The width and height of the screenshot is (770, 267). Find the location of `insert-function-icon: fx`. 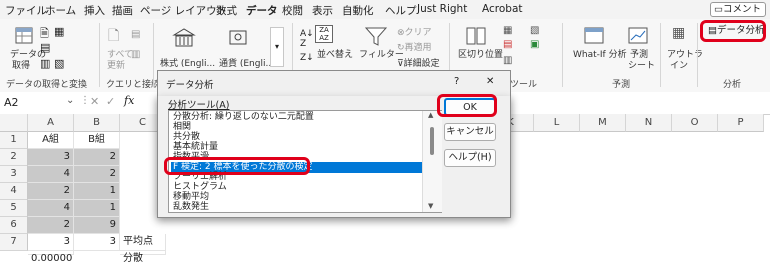

insert-function-icon: fx is located at coordinates (129, 100).